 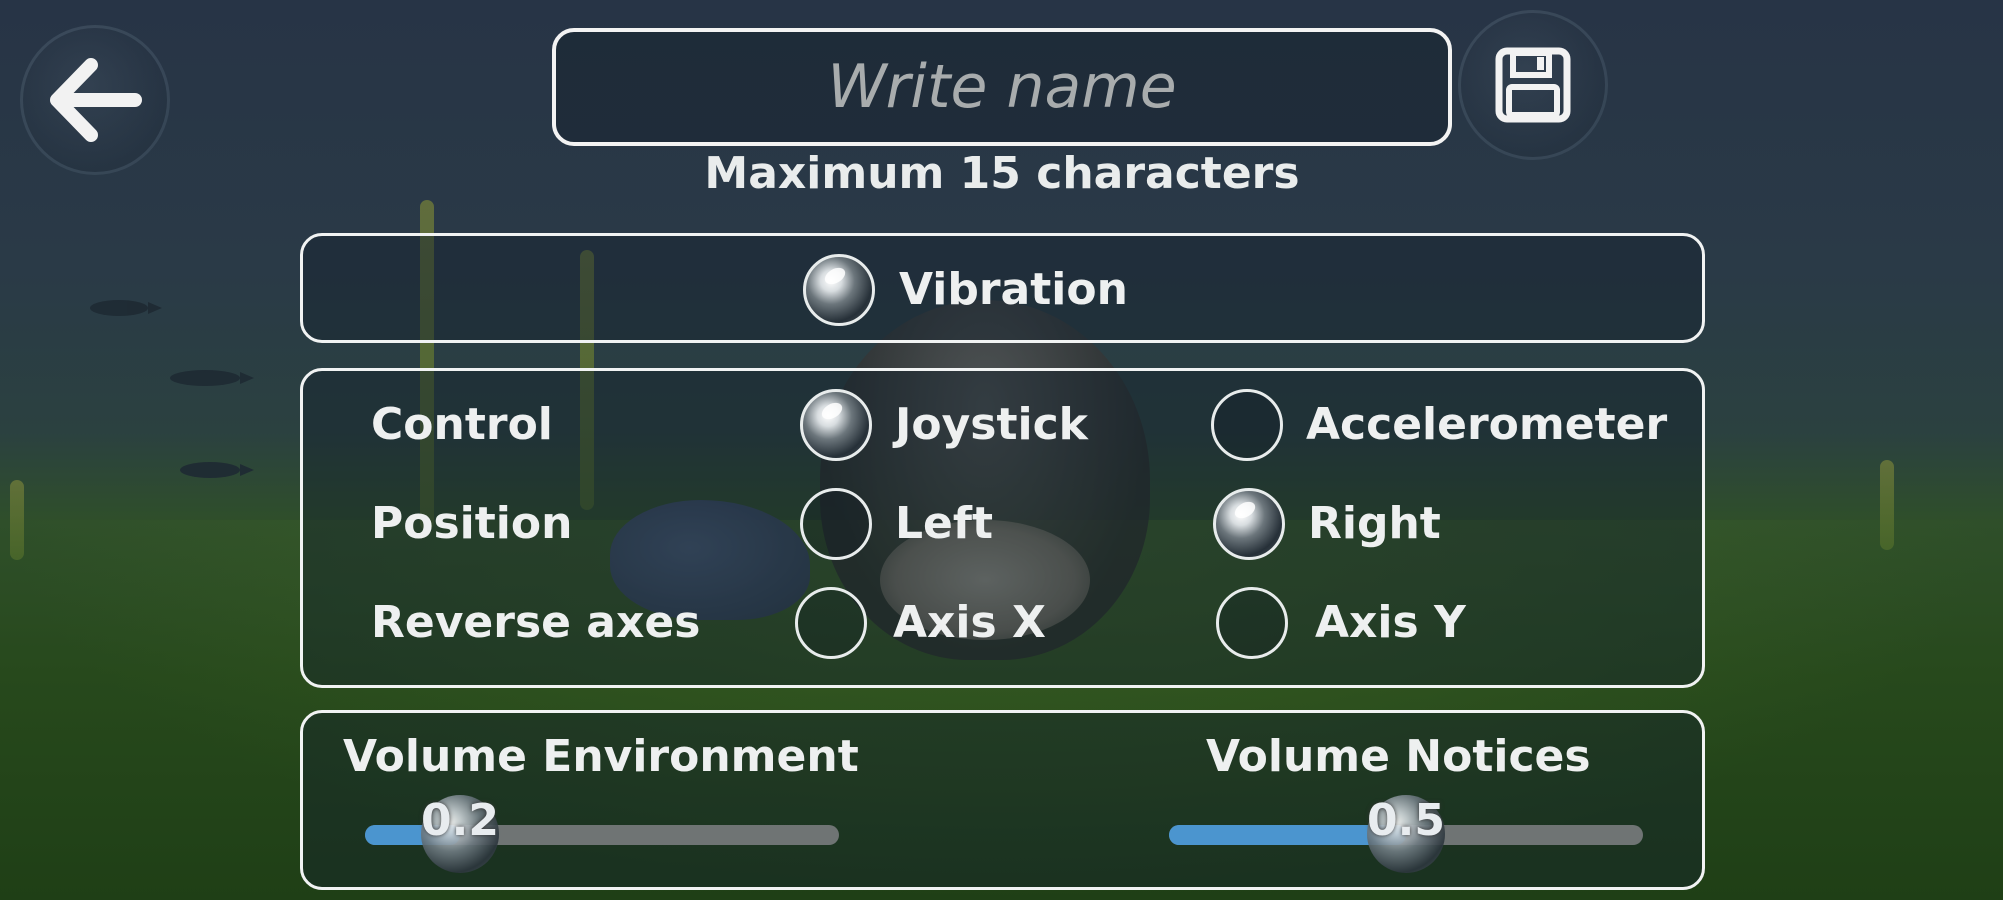 I want to click on arrow-left-icon, so click(x=96, y=100).